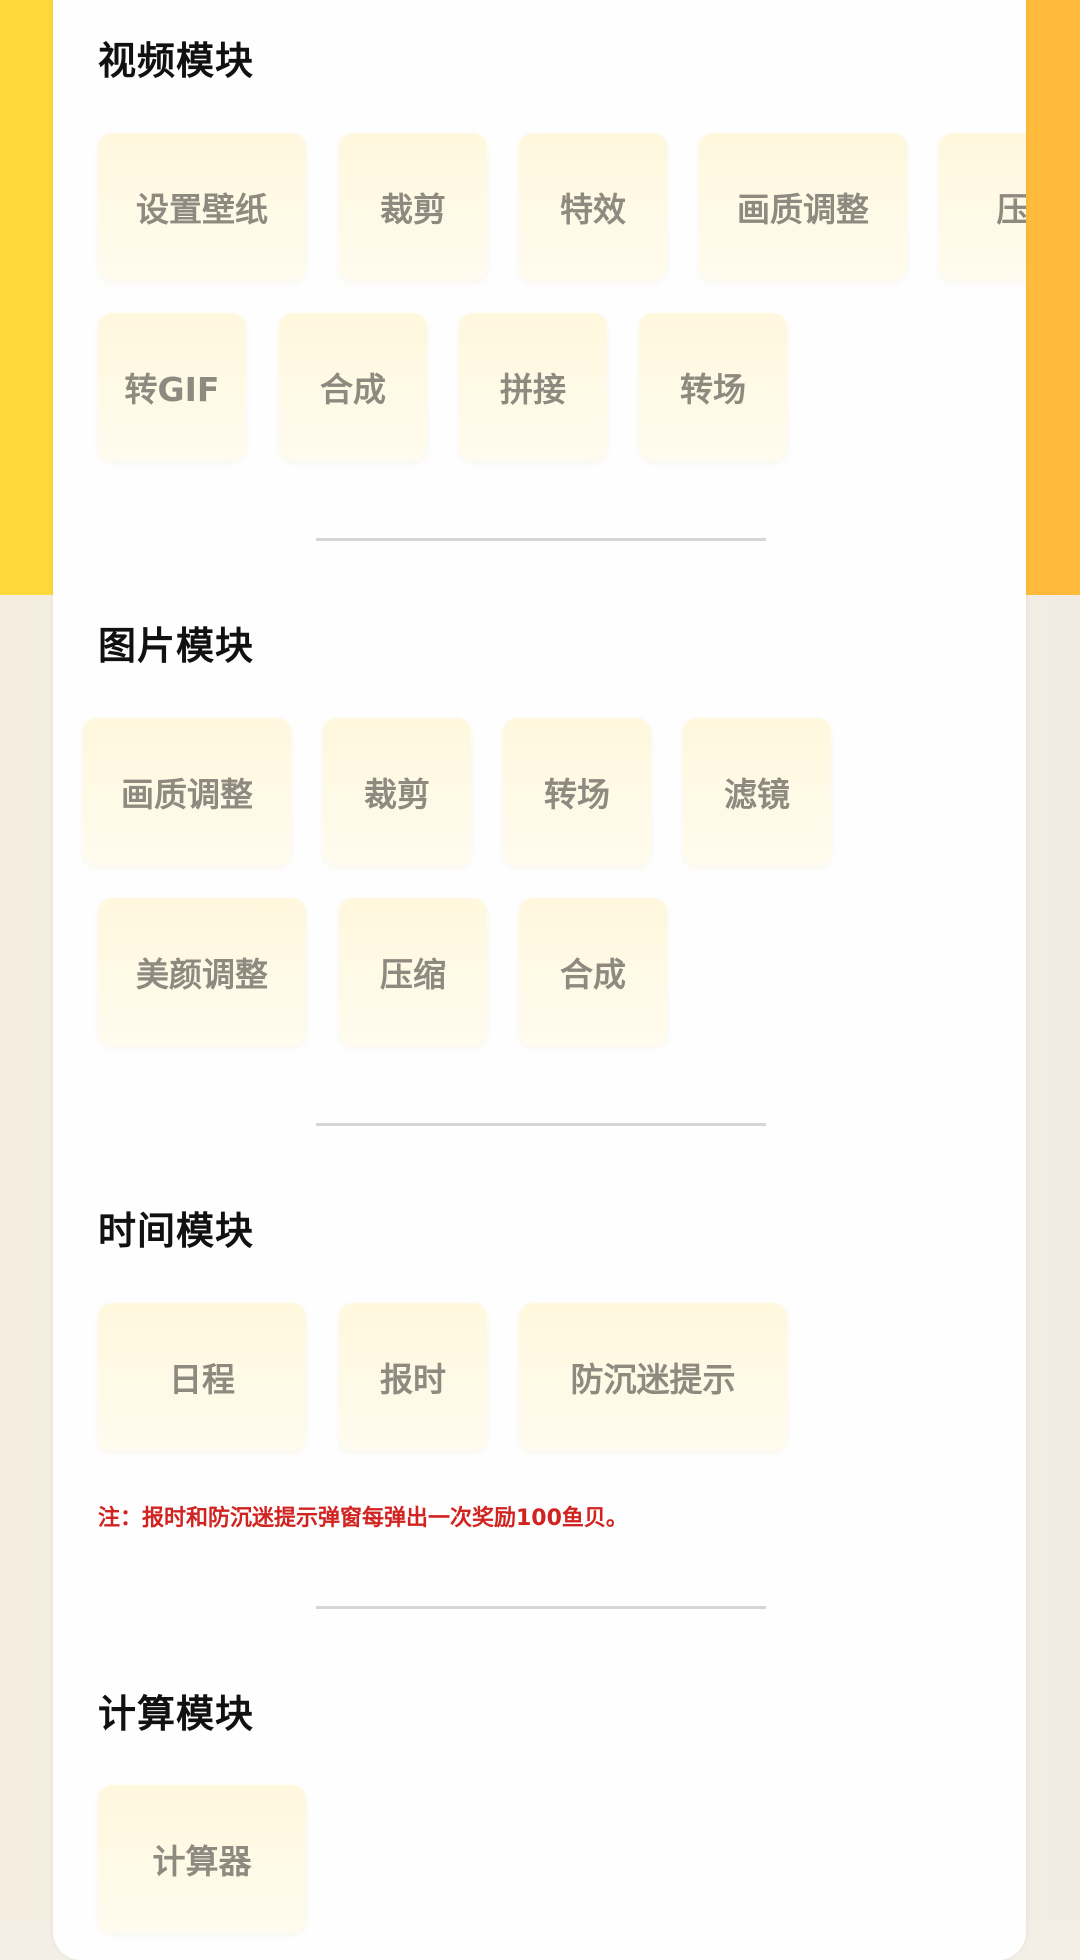 Image resolution: width=1080 pixels, height=1960 pixels. Describe the element at coordinates (982, 207) in the screenshot. I see `video-tile-compress: 压` at that location.